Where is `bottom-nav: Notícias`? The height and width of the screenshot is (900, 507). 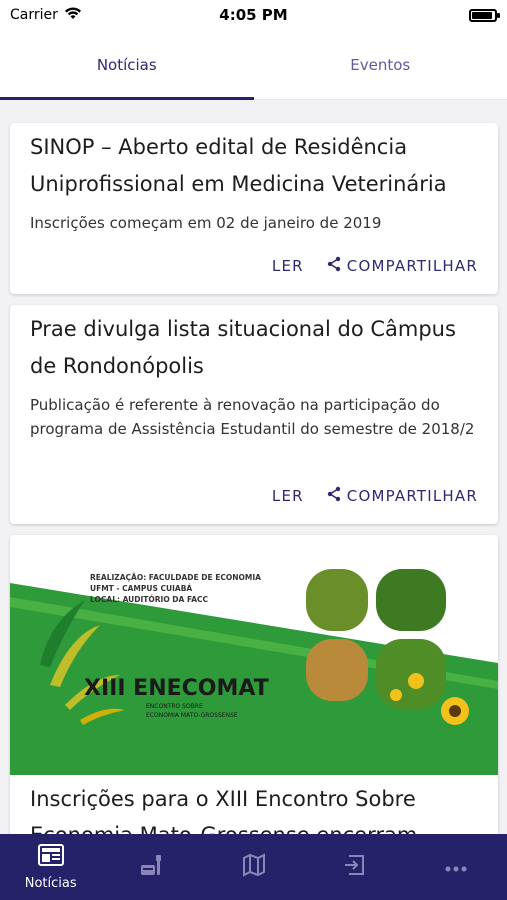 bottom-nav: Notícias is located at coordinates (253, 867).